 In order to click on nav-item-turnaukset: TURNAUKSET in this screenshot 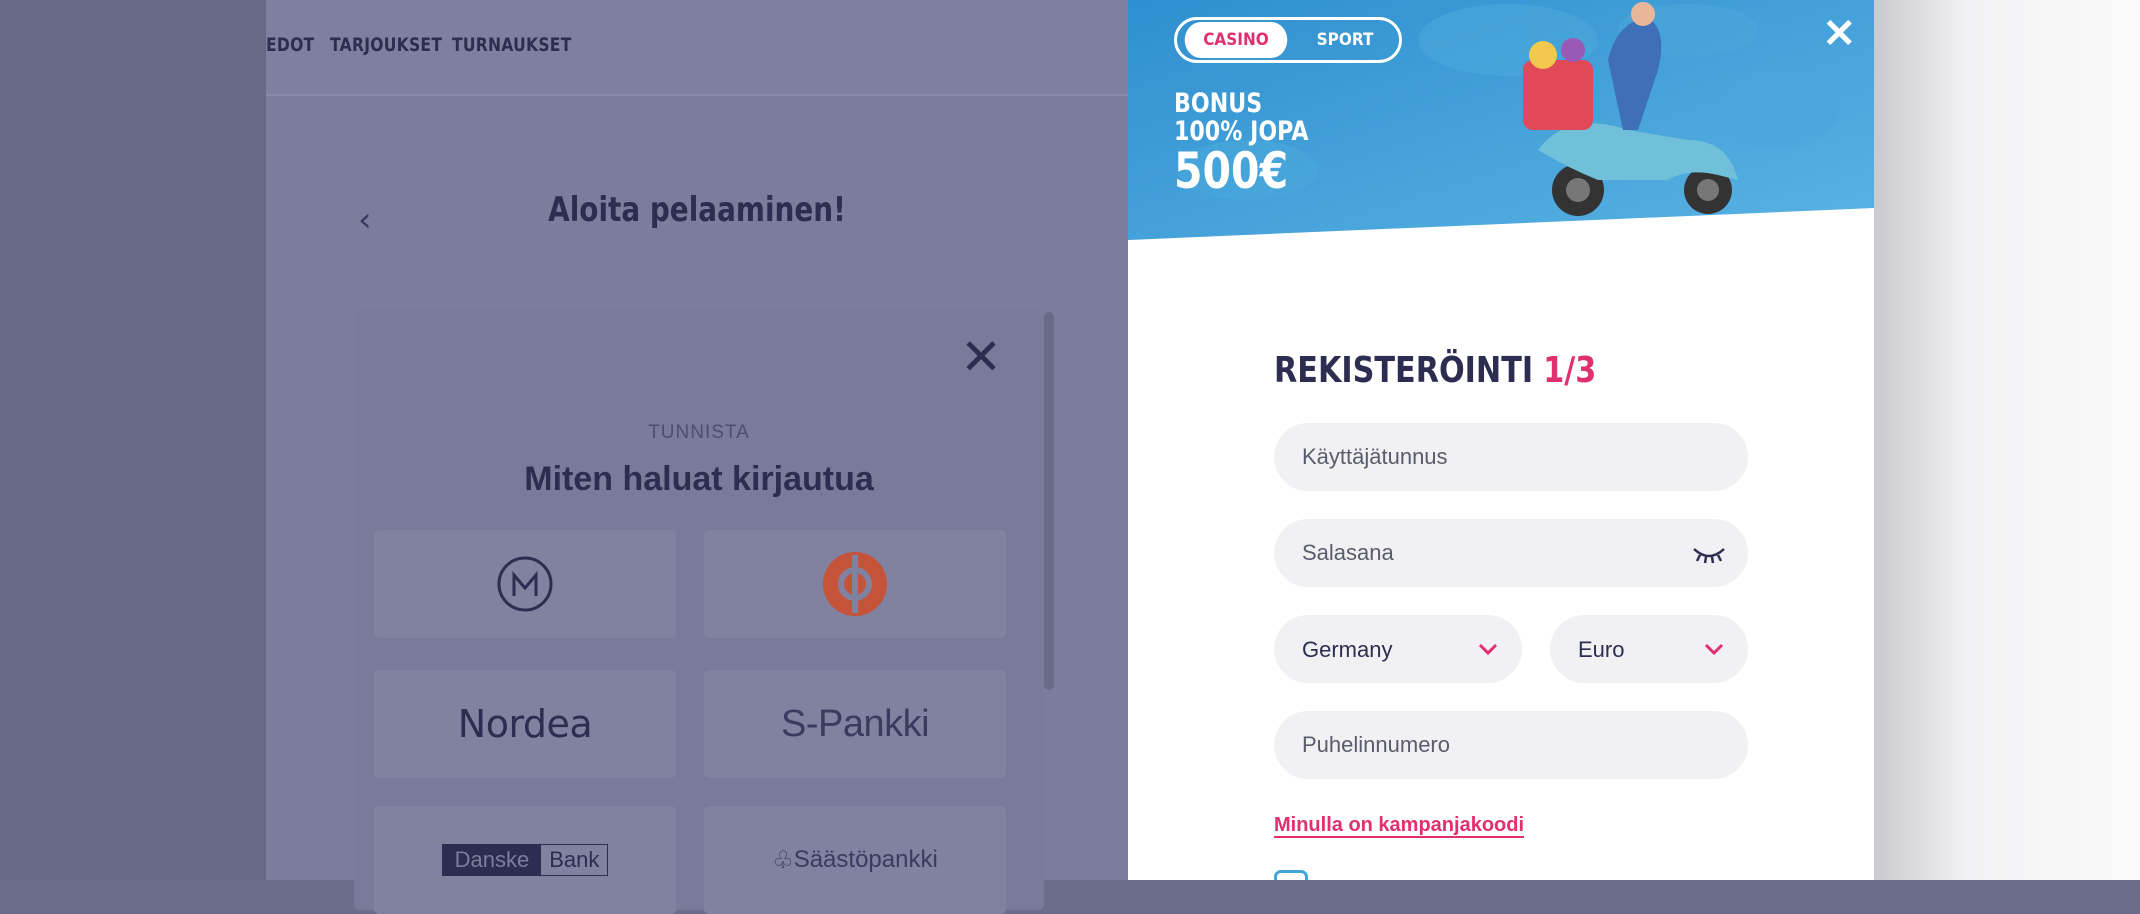, I will do `click(512, 45)`.